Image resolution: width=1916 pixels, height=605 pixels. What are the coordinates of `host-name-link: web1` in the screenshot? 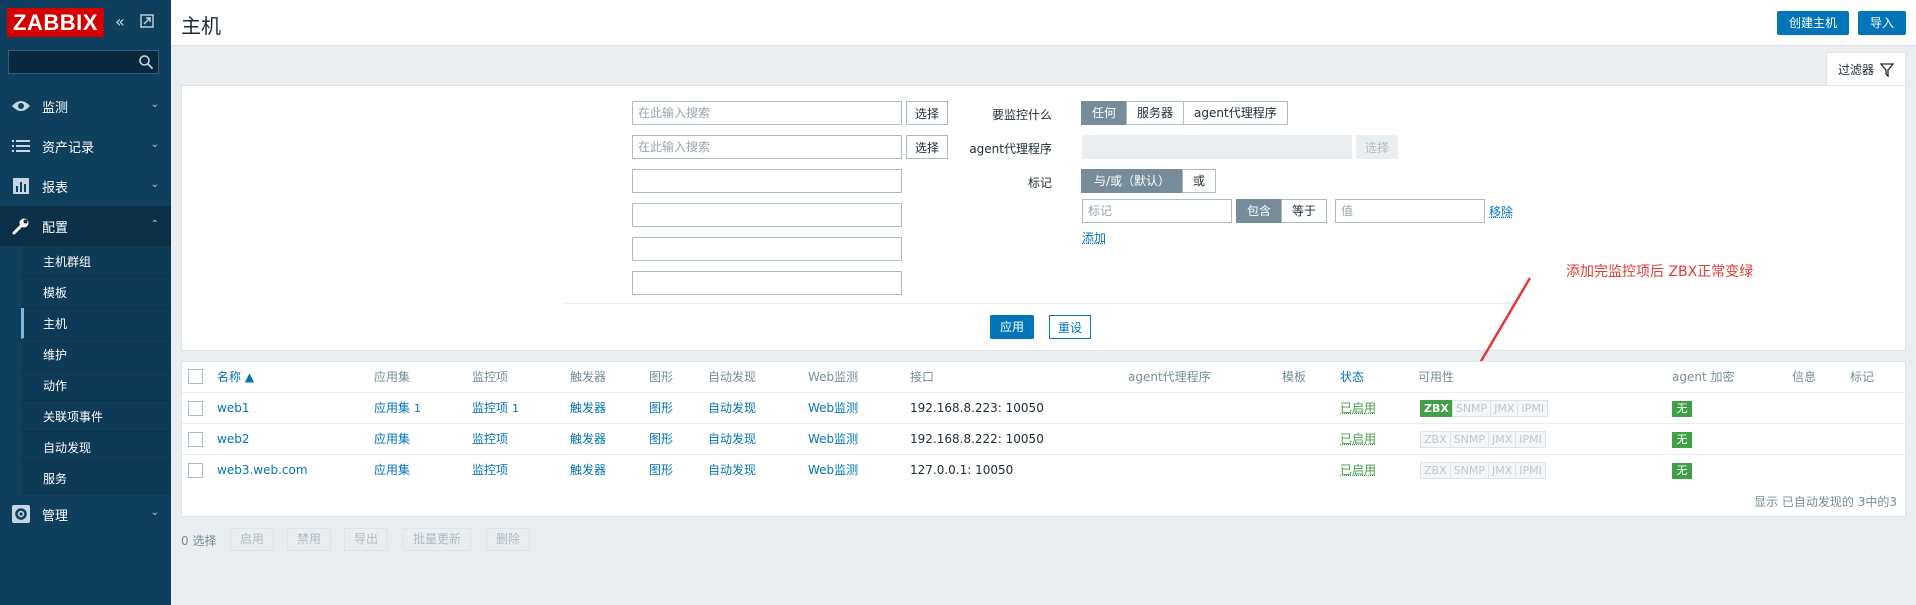 It's located at (233, 408).